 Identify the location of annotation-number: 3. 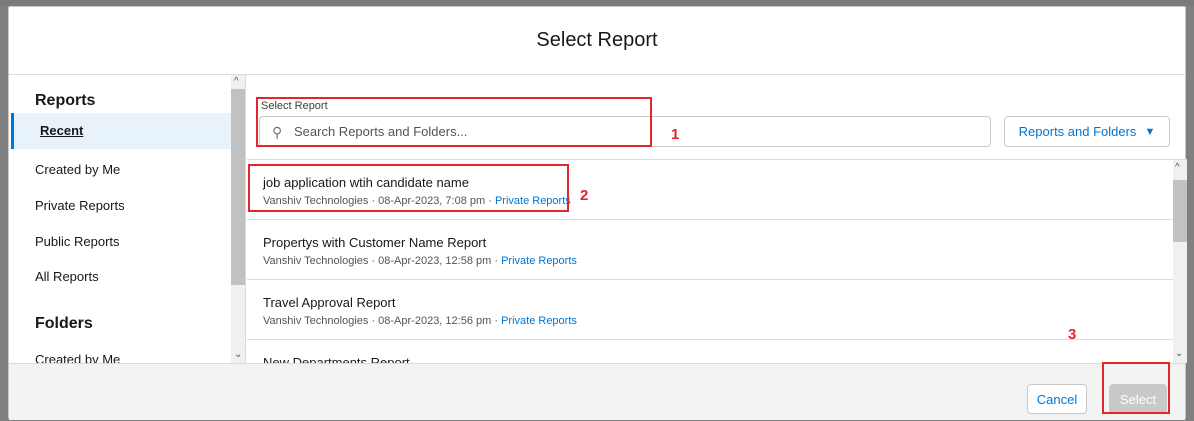
(1072, 334).